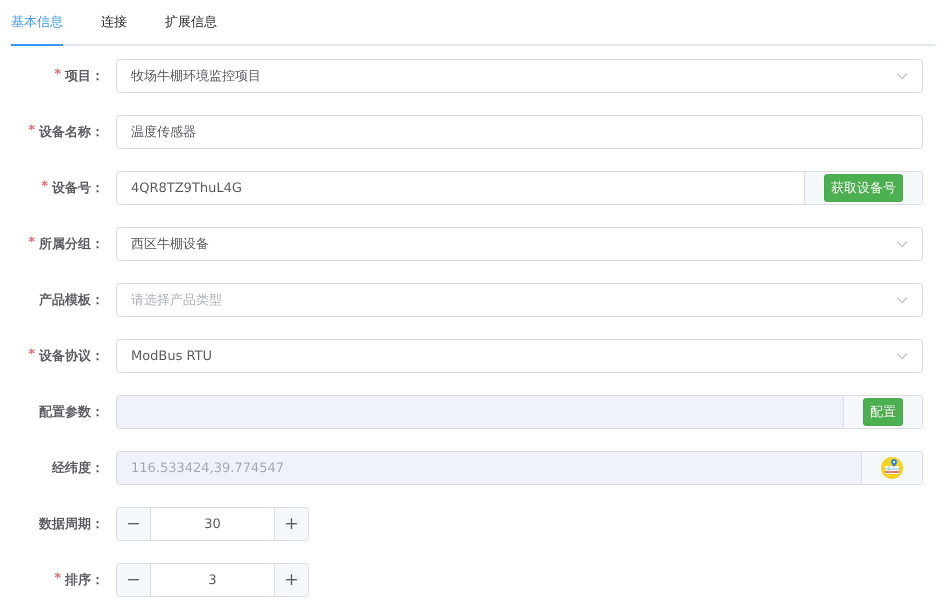 This screenshot has height=609, width=950. What do you see at coordinates (519, 132) in the screenshot?
I see `text-field: 温度传感器` at bounding box center [519, 132].